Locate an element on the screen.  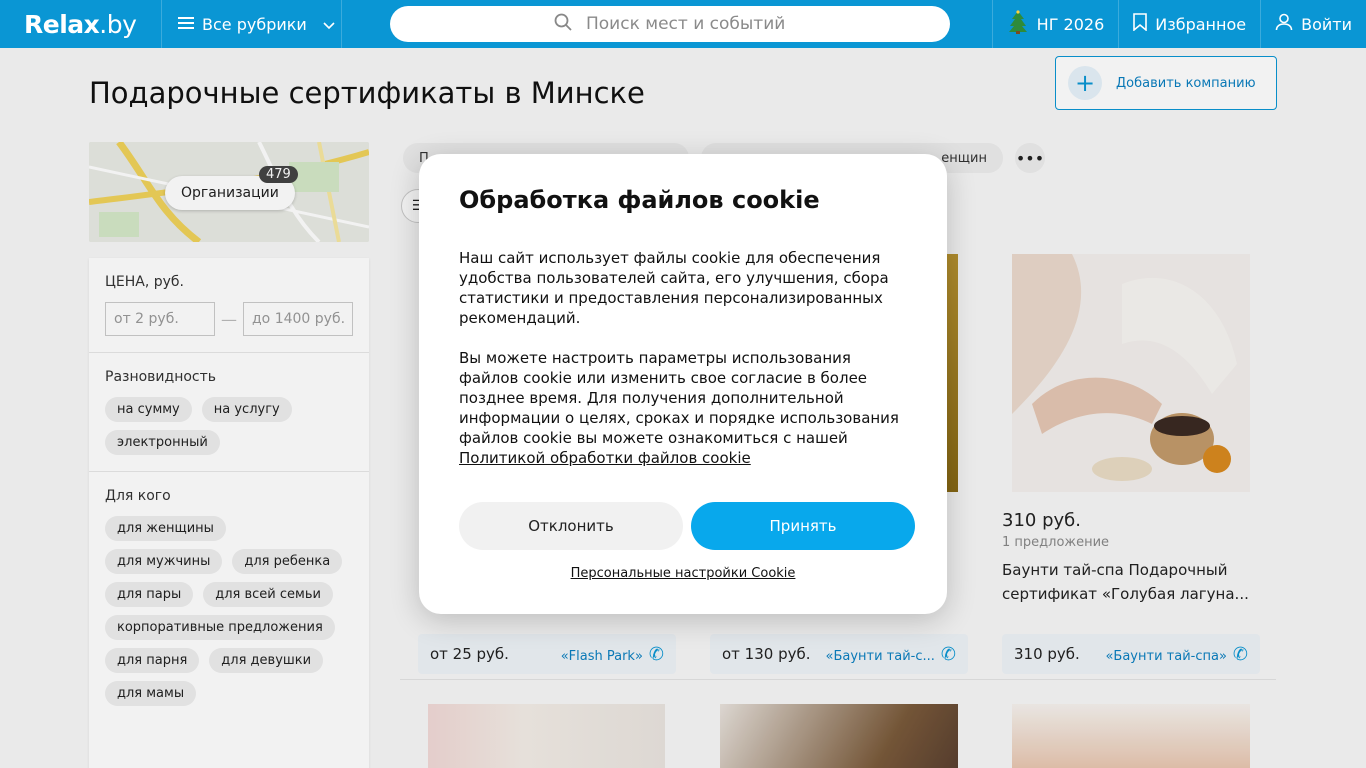
favorites-label: Избранное is located at coordinates (1201, 24).